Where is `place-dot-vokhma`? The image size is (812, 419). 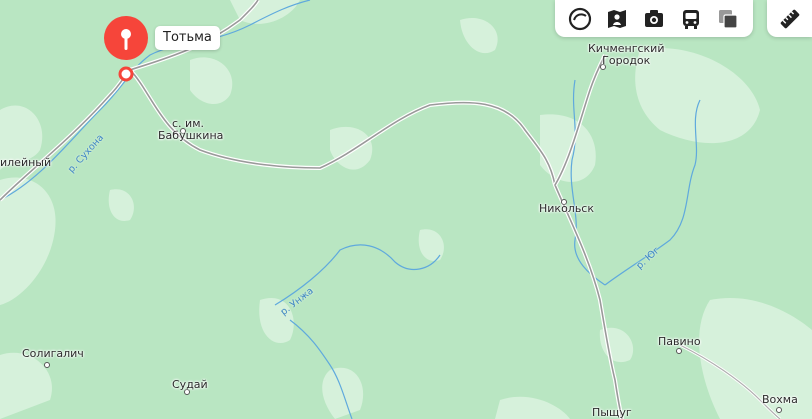
place-dot-vokhma is located at coordinates (779, 410).